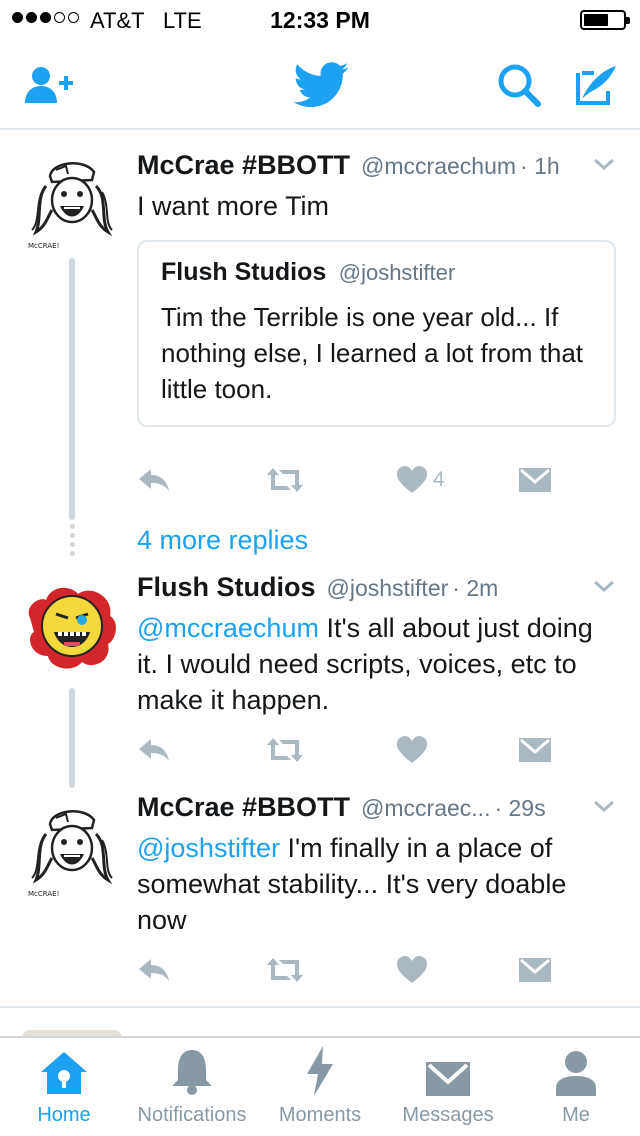 Image resolution: width=640 pixels, height=1136 pixels. I want to click on tab-label: Notifications, so click(192, 1115).